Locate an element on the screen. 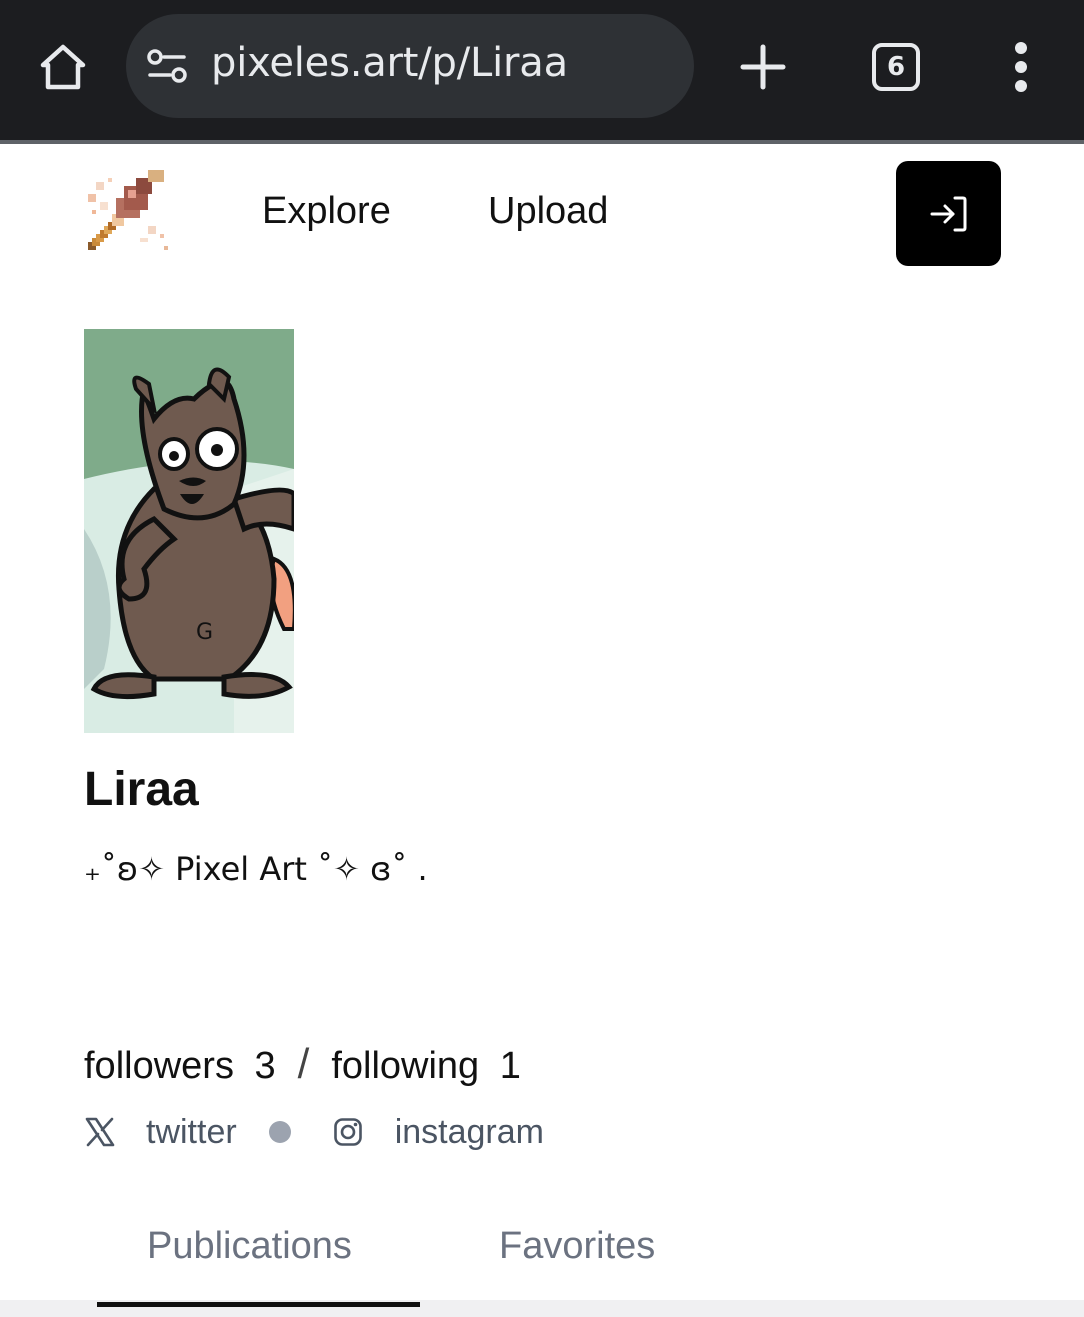 The height and width of the screenshot is (1317, 1084). profile-avatar: G is located at coordinates (189, 531).